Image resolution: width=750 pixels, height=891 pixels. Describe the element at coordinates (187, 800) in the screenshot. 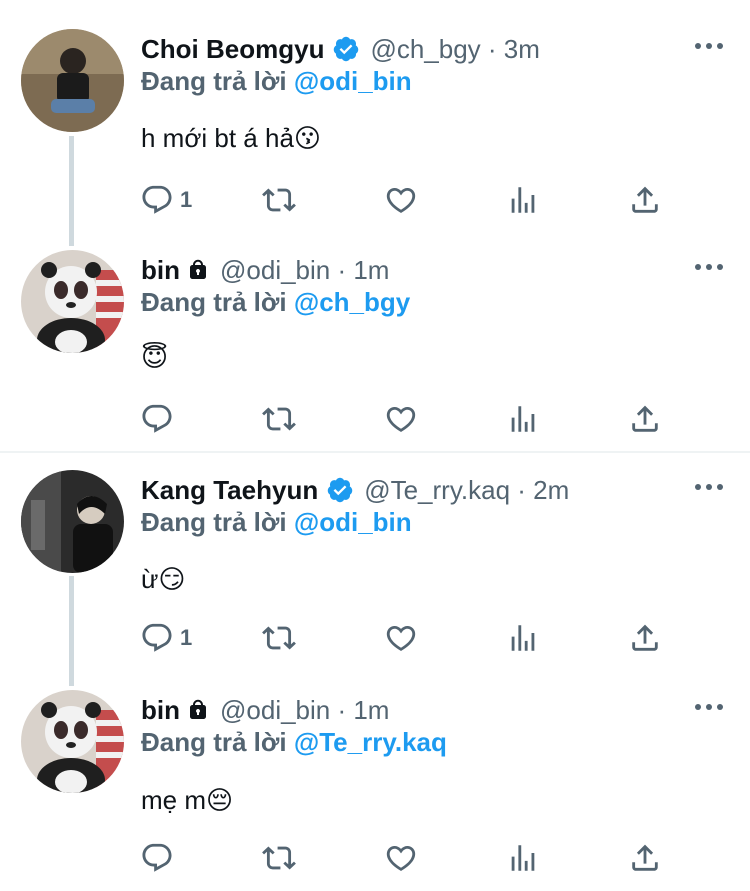

I see `tweet-text: mẹ m😔` at that location.